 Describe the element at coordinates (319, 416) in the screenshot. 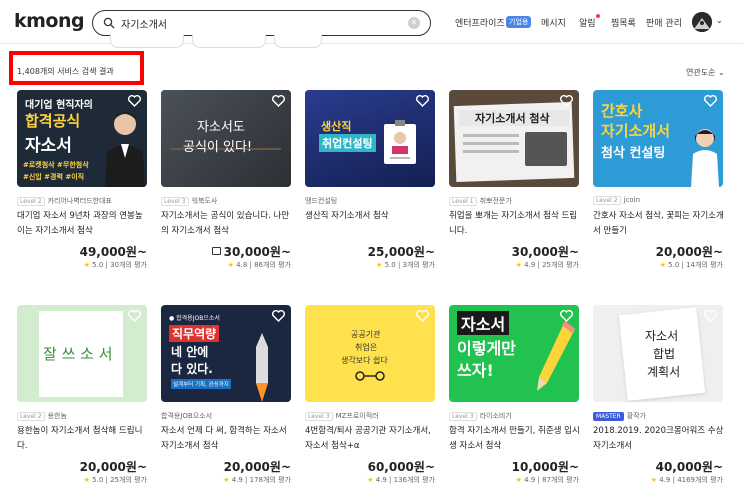

I see `level-badge: Level 3` at that location.